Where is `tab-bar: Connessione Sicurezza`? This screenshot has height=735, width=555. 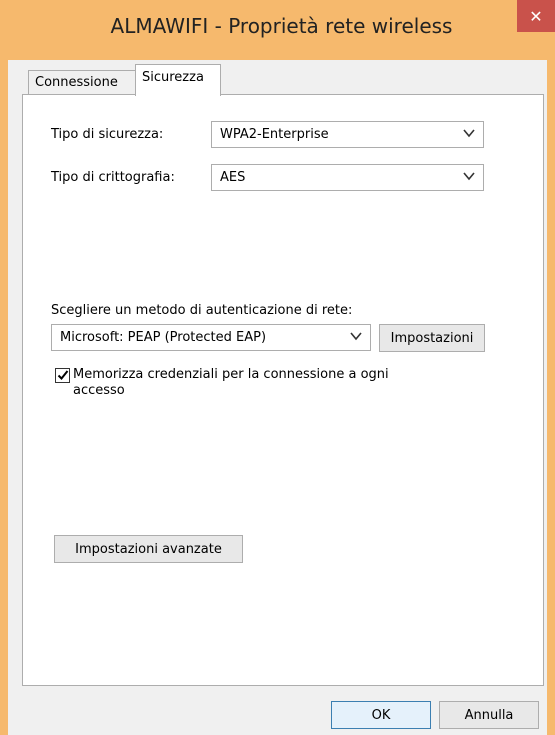 tab-bar: Connessione Sicurezza is located at coordinates (278, 80).